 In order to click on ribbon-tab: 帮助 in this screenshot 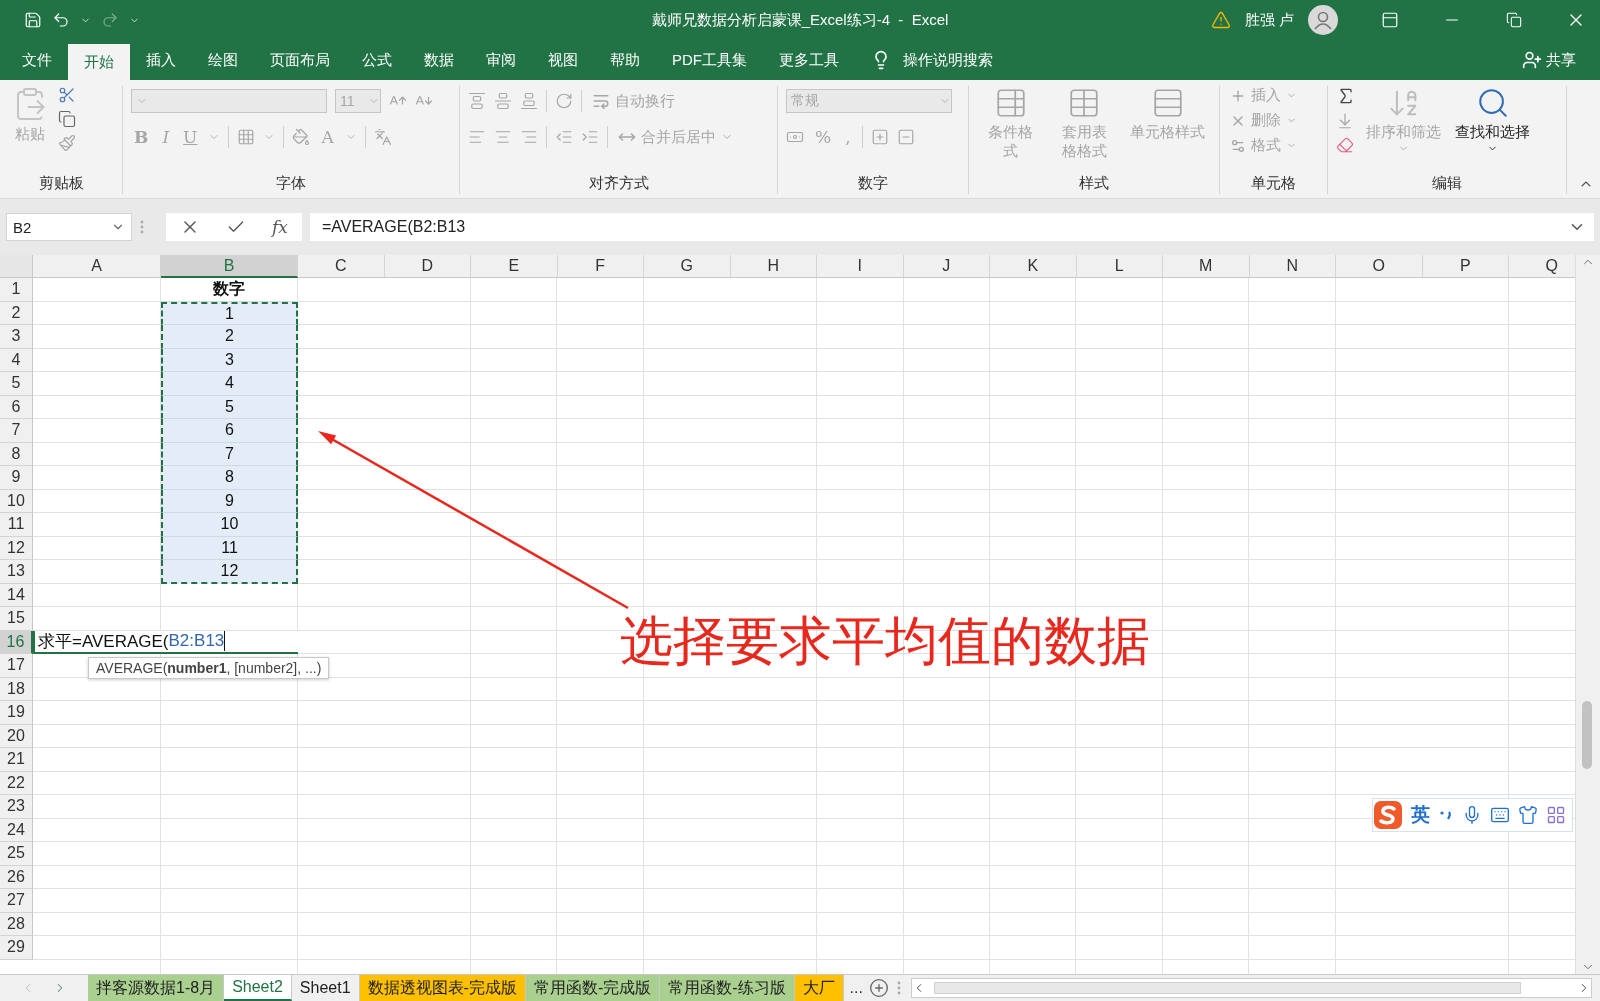, I will do `click(625, 60)`.